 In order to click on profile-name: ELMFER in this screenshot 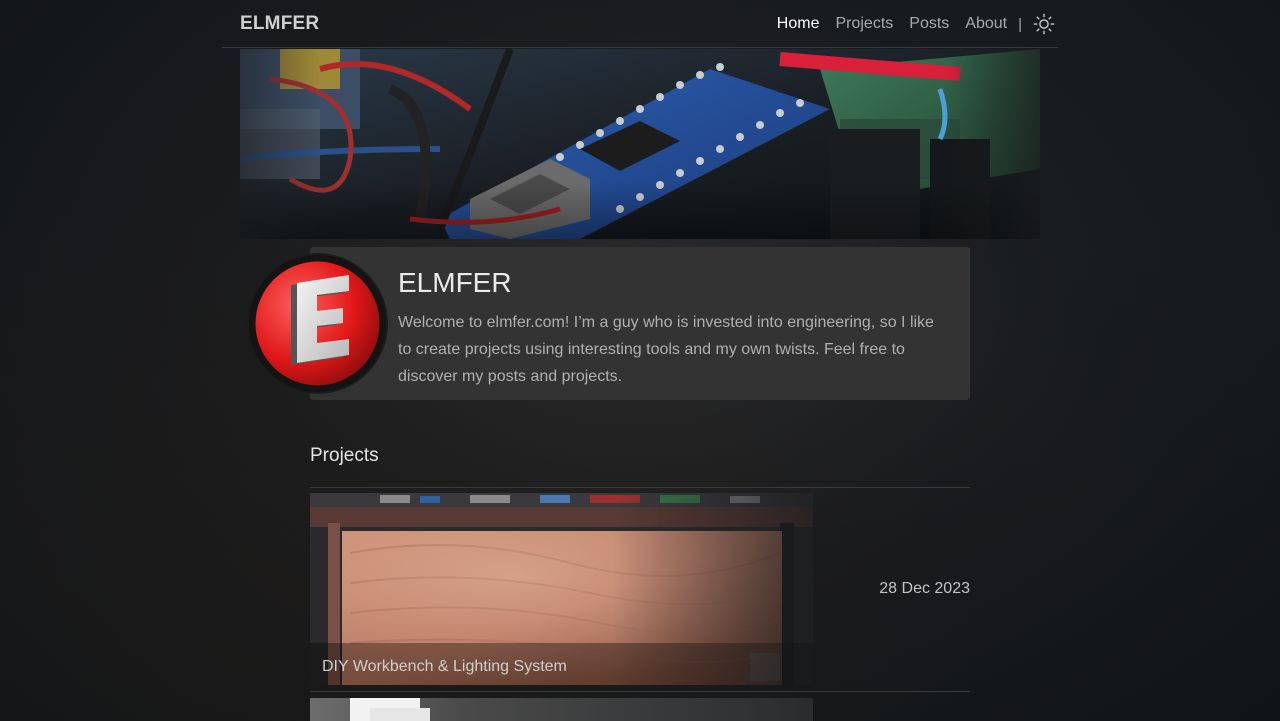, I will do `click(455, 282)`.